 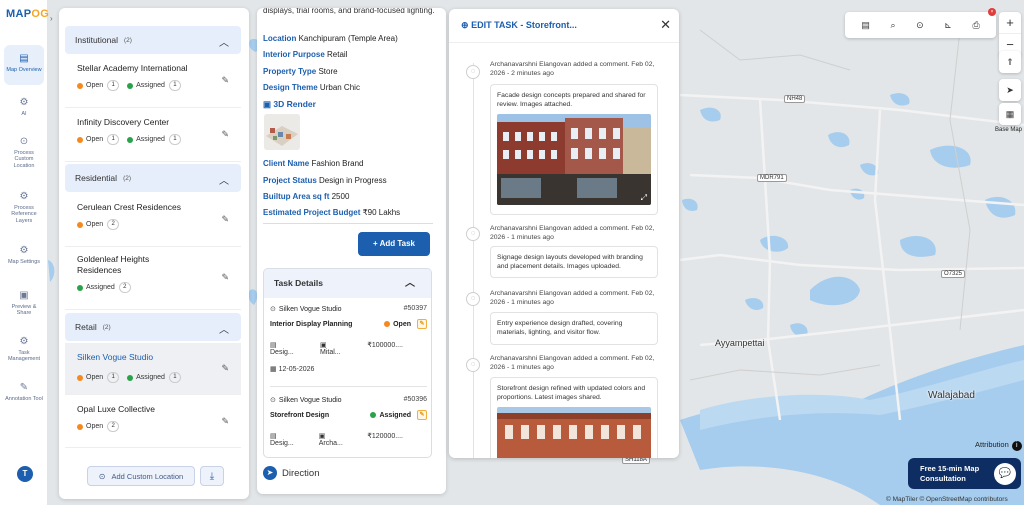 What do you see at coordinates (24, 387) in the screenshot?
I see `annotation-icon: ✎` at bounding box center [24, 387].